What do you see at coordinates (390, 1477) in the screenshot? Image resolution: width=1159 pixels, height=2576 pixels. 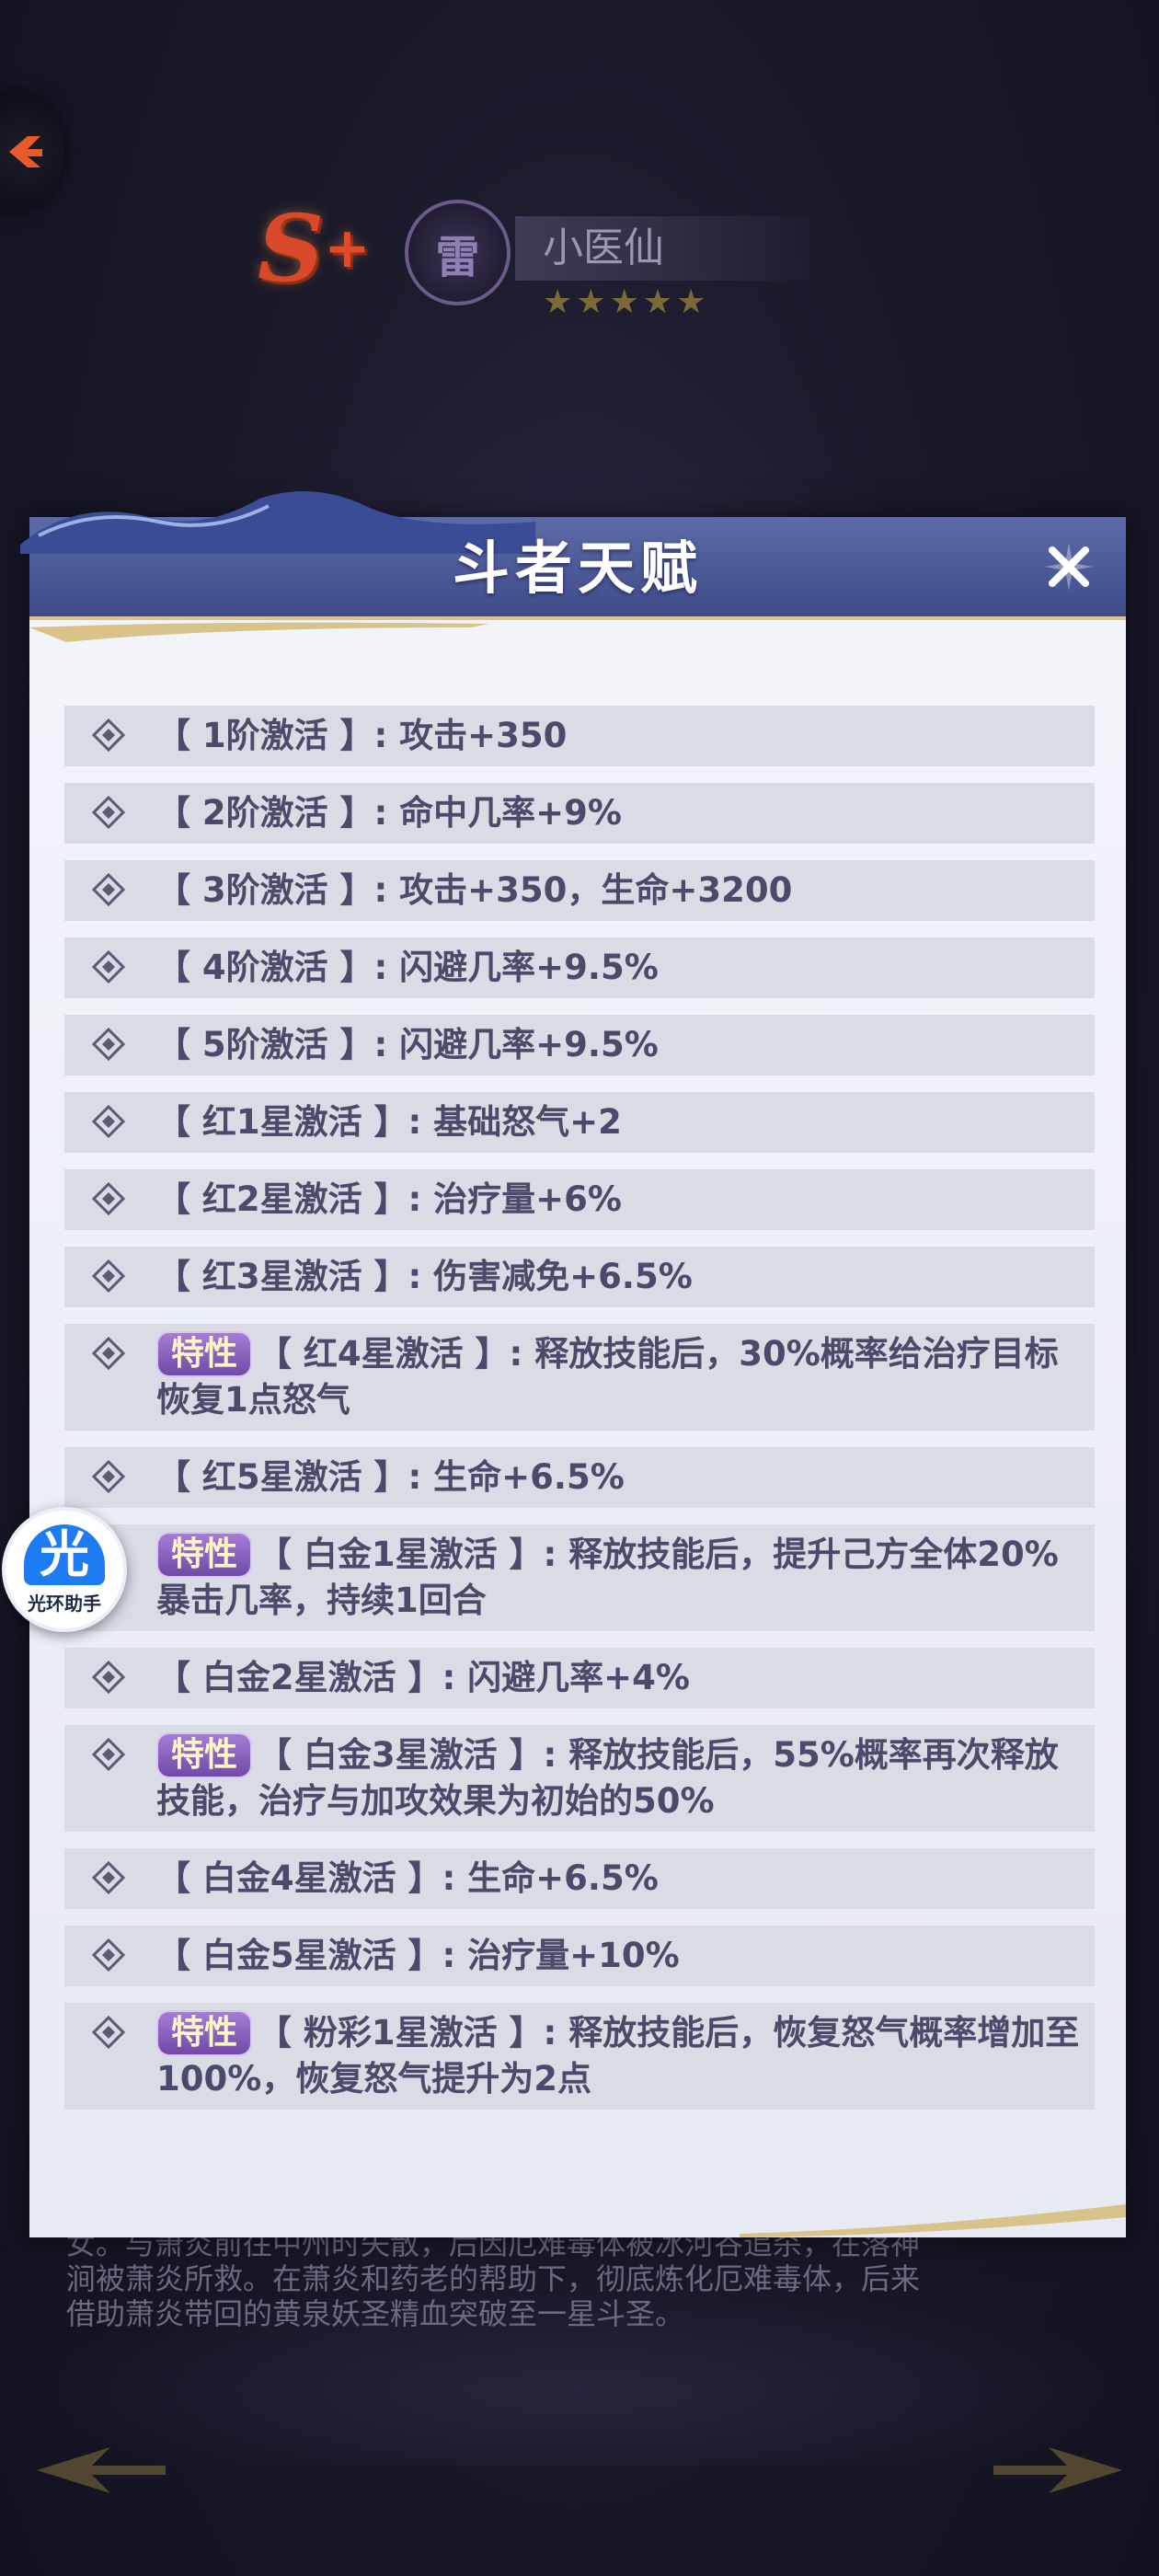 I see `talent-text: 【 红5星激活 】: 生命+6.5%` at bounding box center [390, 1477].